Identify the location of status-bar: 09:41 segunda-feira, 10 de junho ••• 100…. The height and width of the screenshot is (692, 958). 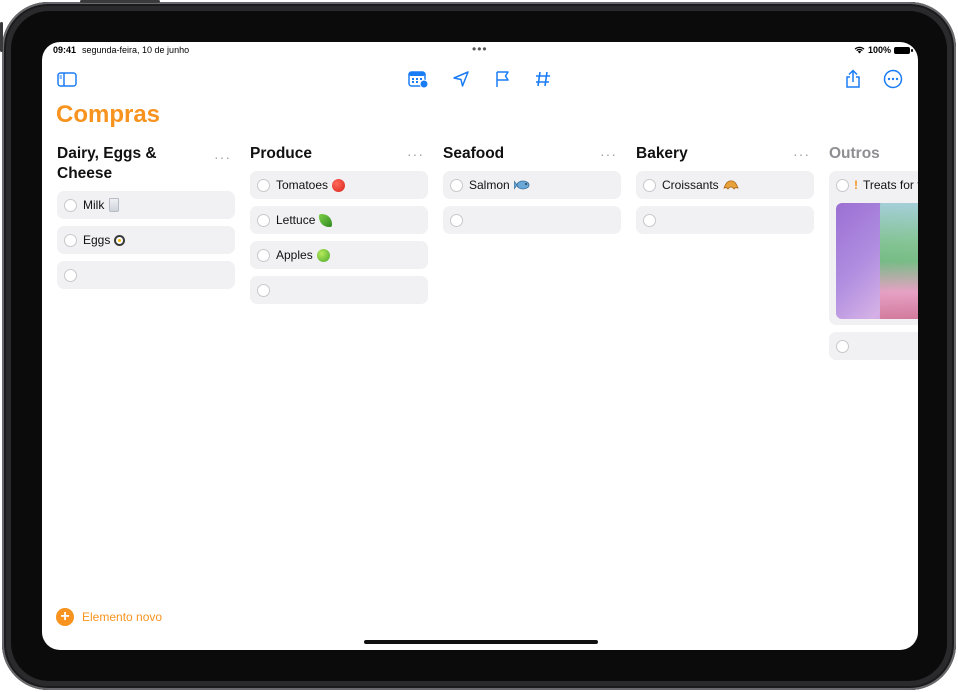
(480, 51).